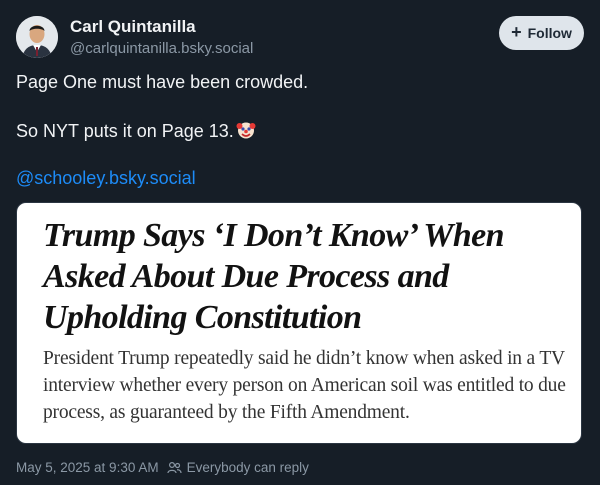 The width and height of the screenshot is (600, 485). I want to click on author-name: Carl Quintanilla, so click(133, 27).